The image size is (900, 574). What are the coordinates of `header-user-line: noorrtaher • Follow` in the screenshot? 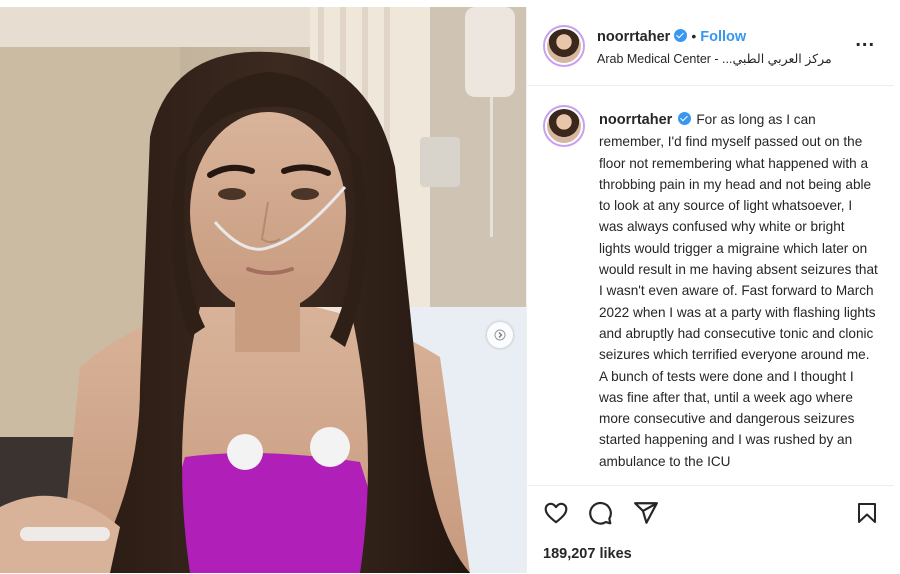 It's located at (671, 37).